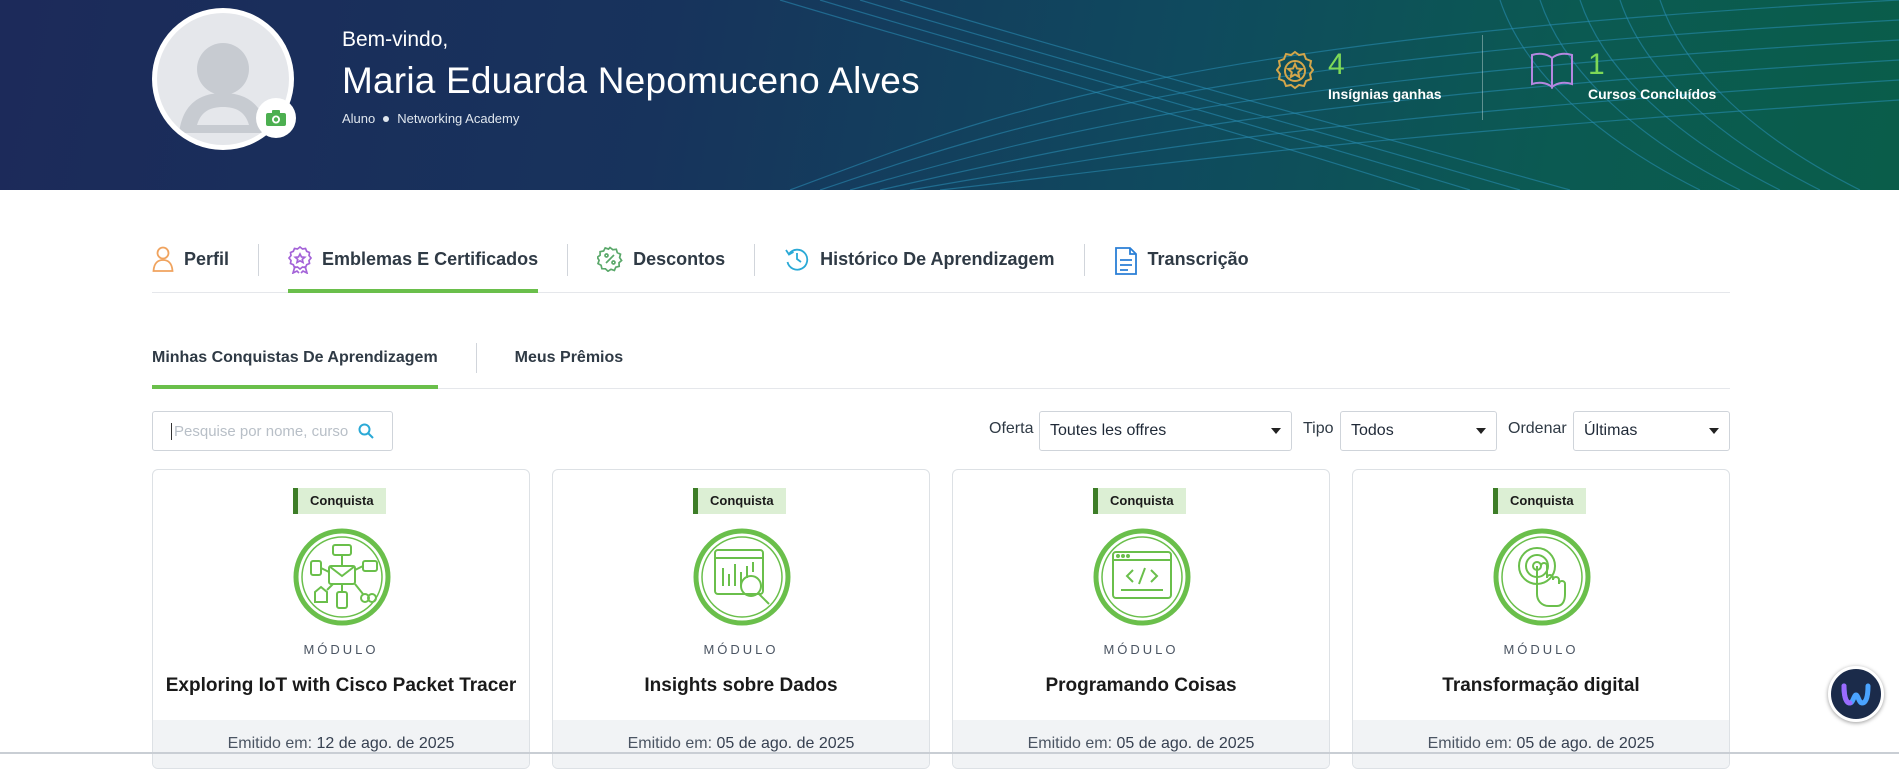 The image size is (1899, 769). Describe the element at coordinates (395, 39) in the screenshot. I see `welcome-text: Bem-vindo,` at that location.